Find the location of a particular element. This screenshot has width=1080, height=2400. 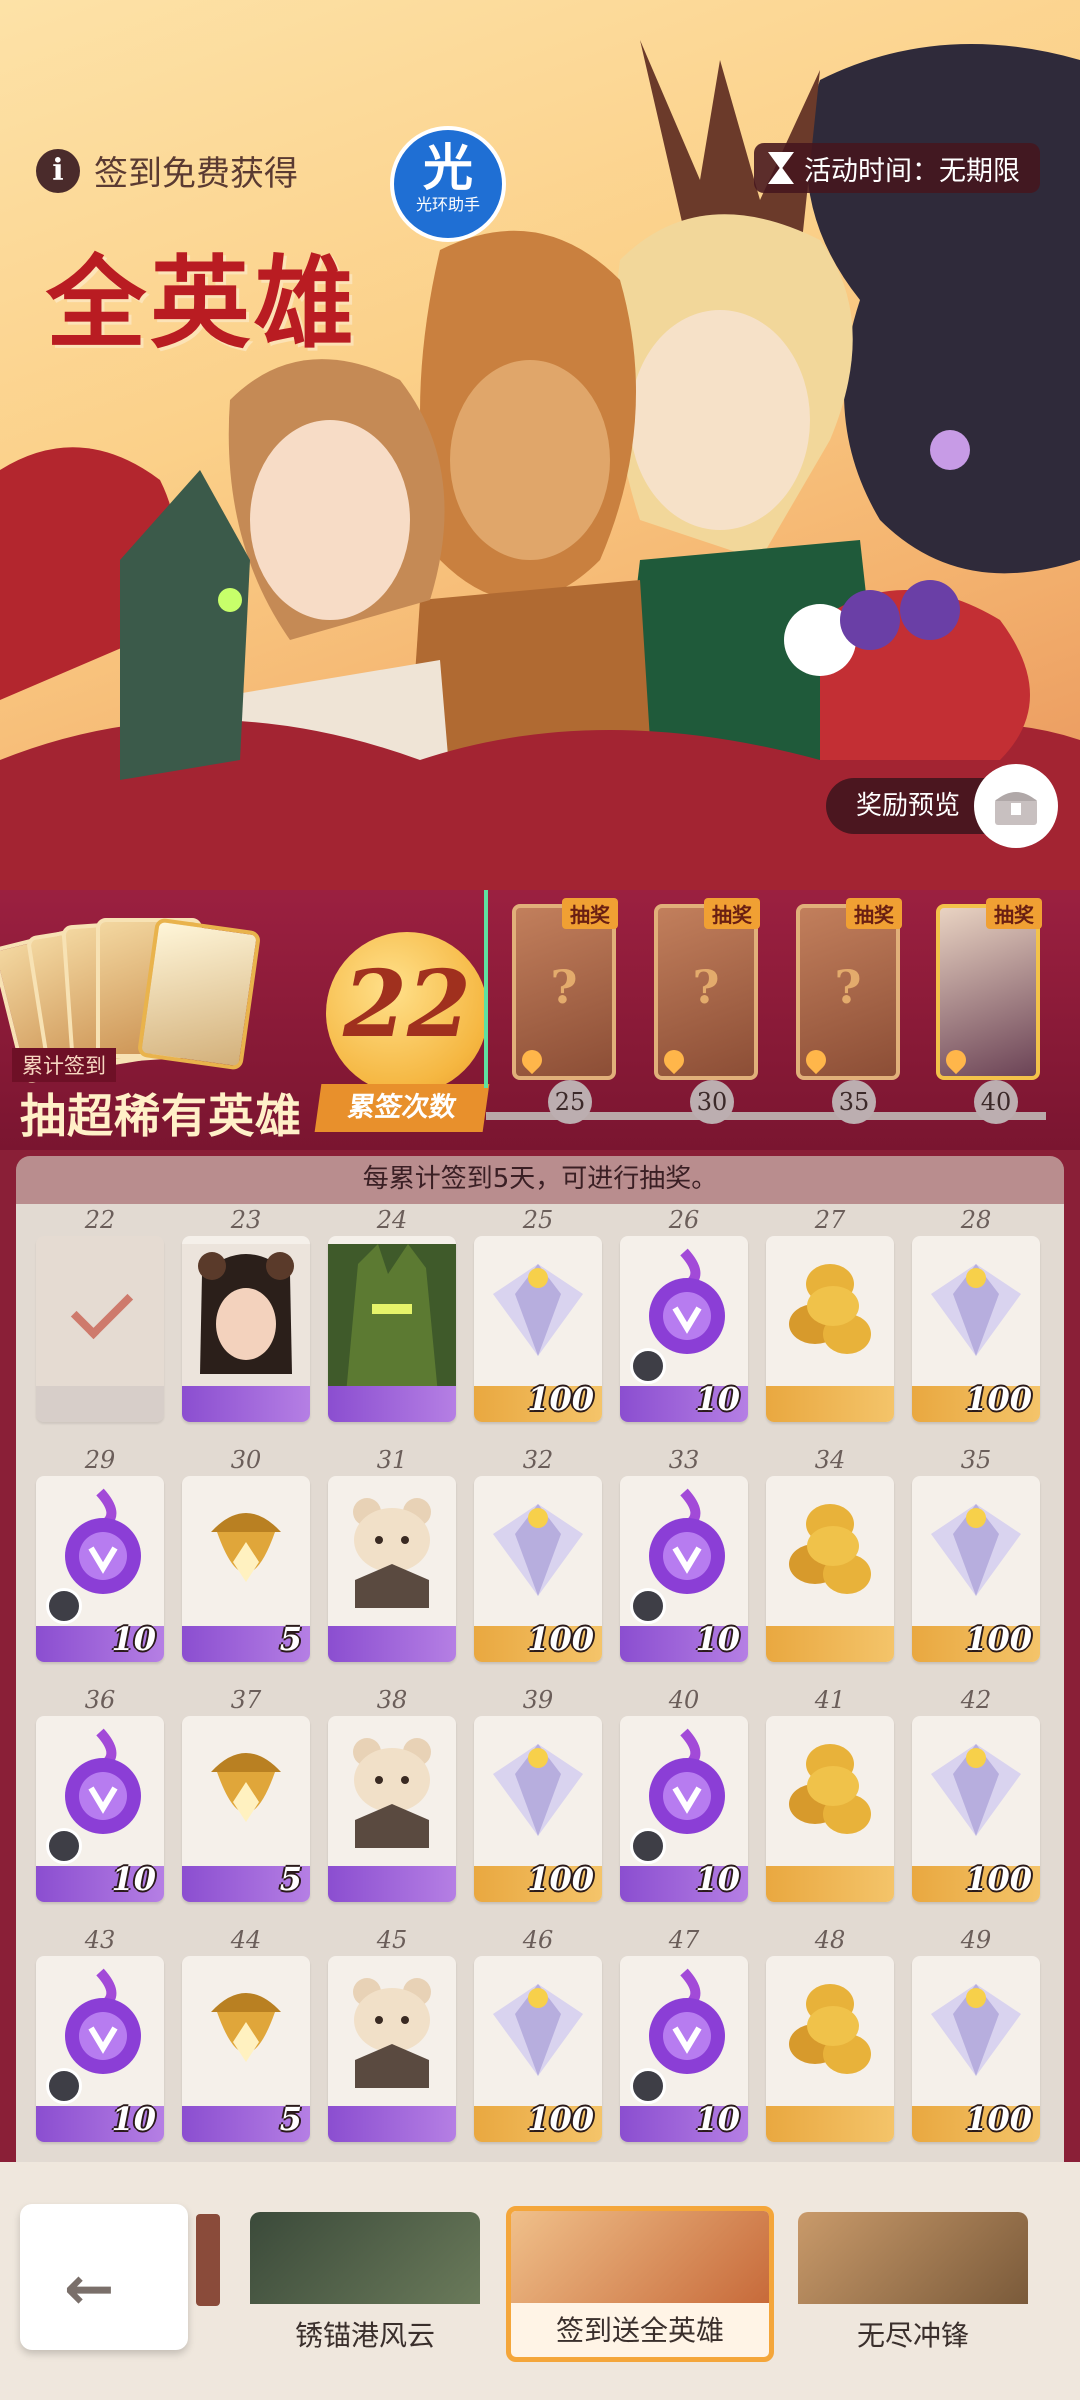

back-button: ← is located at coordinates (104, 2277).